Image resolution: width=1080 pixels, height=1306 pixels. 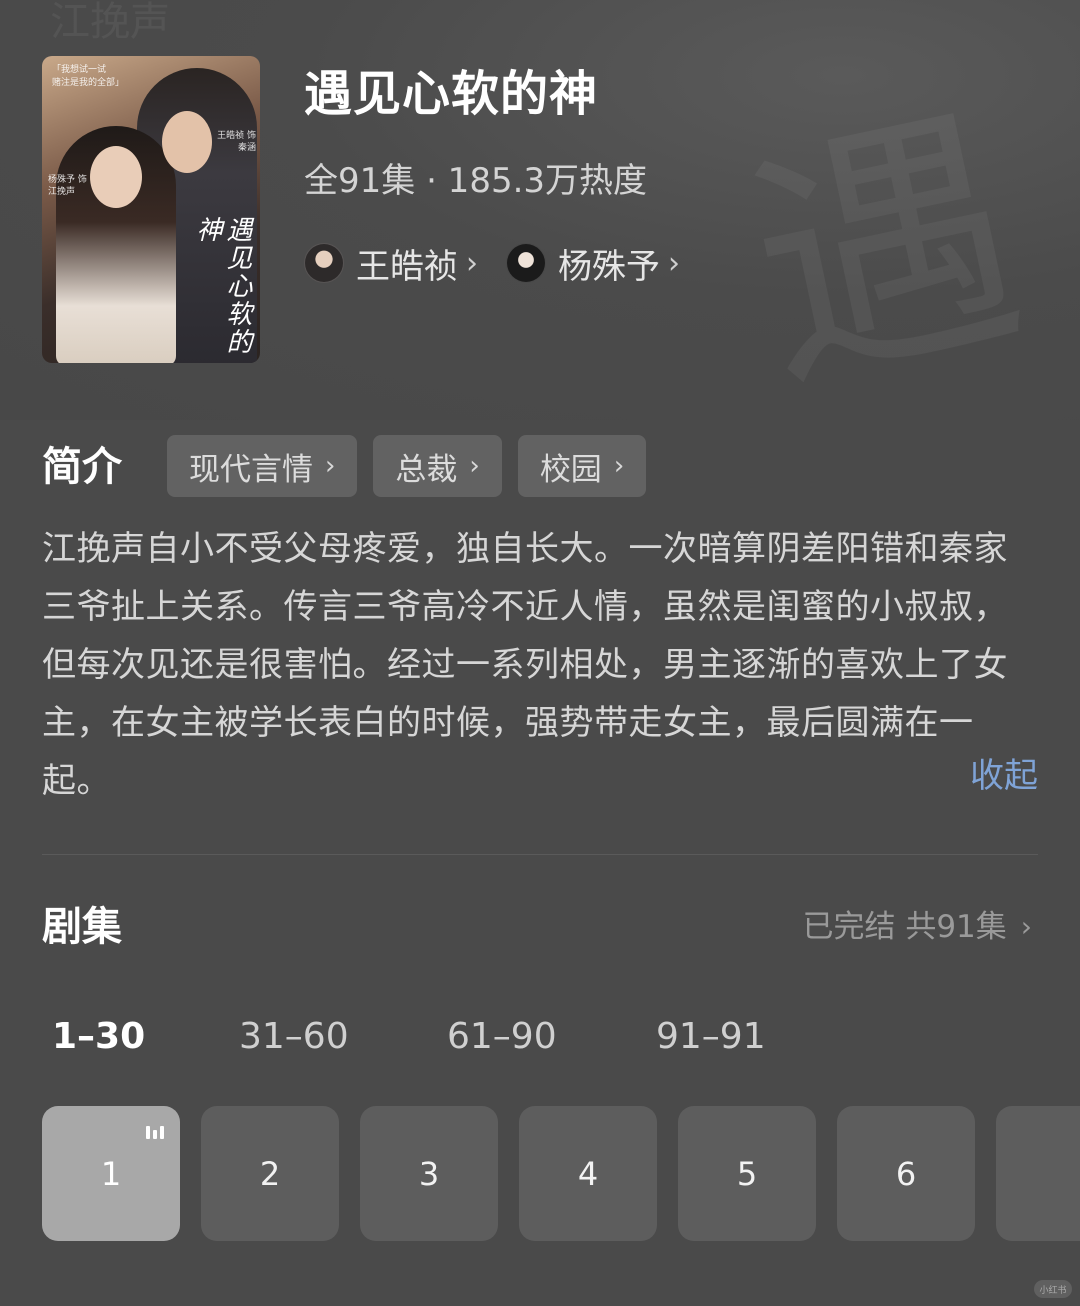 I want to click on episode-number: 2, so click(x=270, y=1173).